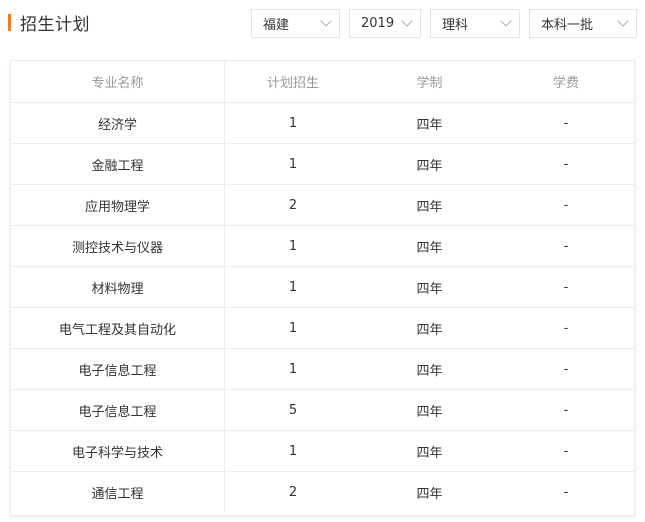  Describe the element at coordinates (276, 25) in the screenshot. I see `province-select-value: 福建` at that location.